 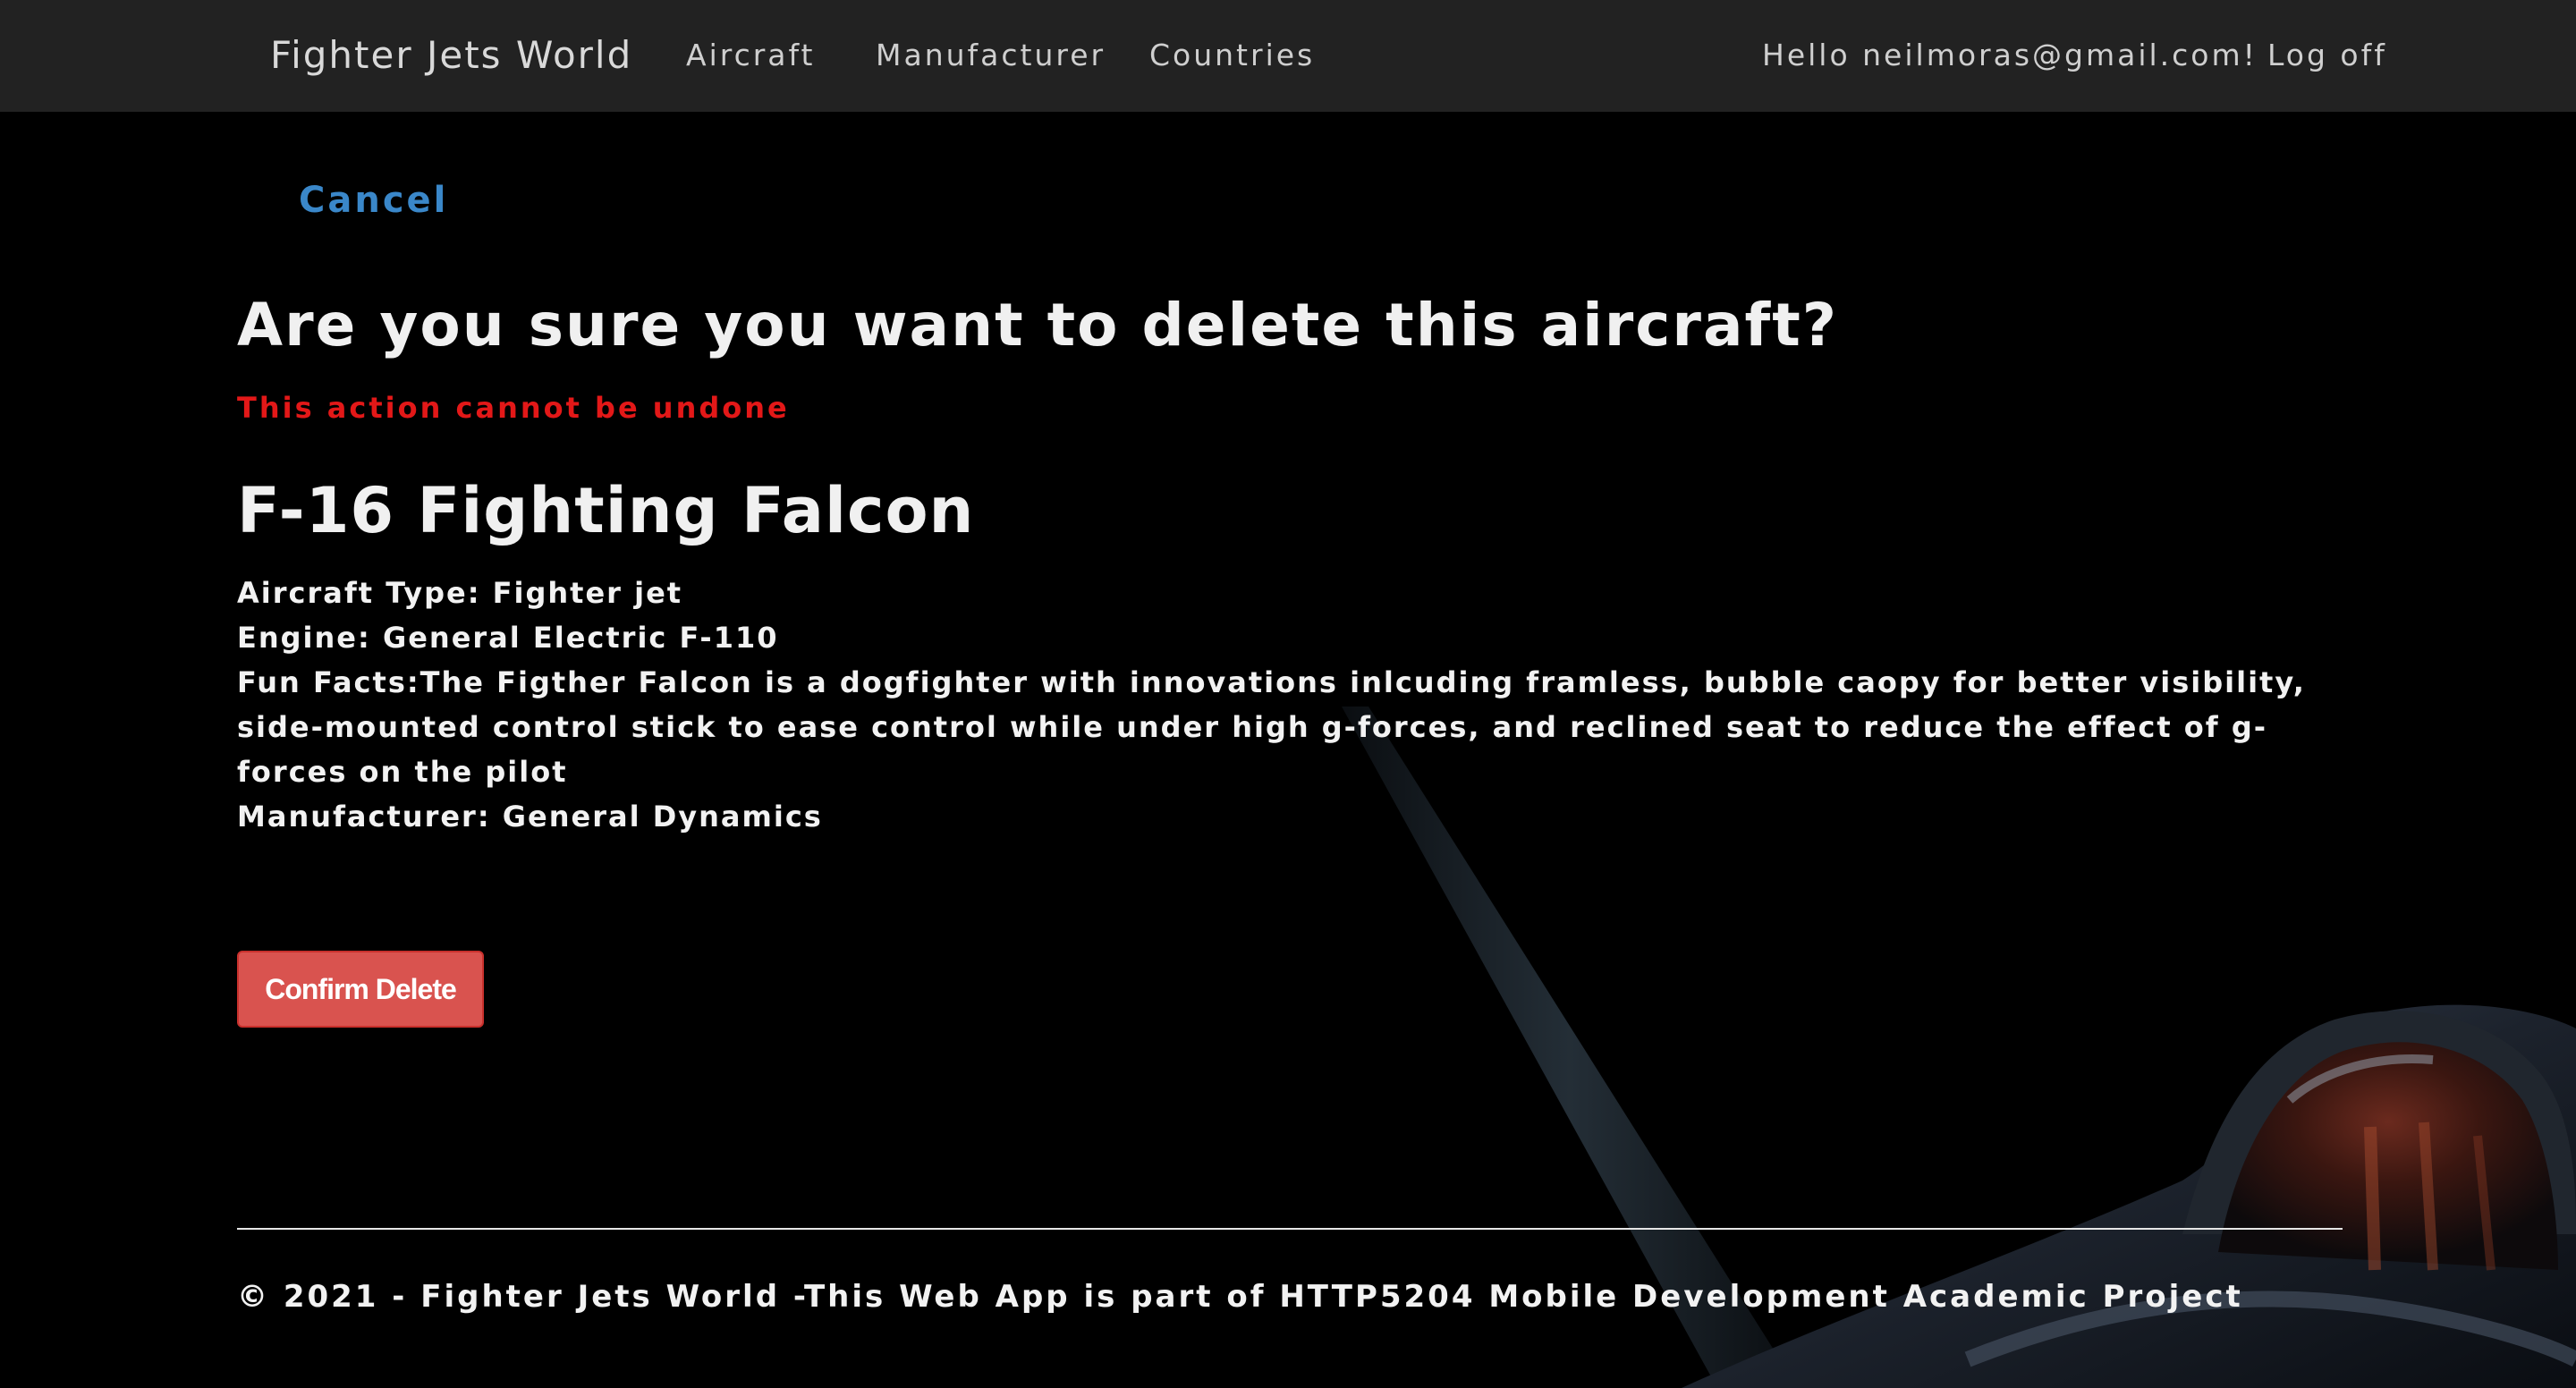 I want to click on aircraft-type: Aircraft Type: Fighter jet, so click(x=460, y=593).